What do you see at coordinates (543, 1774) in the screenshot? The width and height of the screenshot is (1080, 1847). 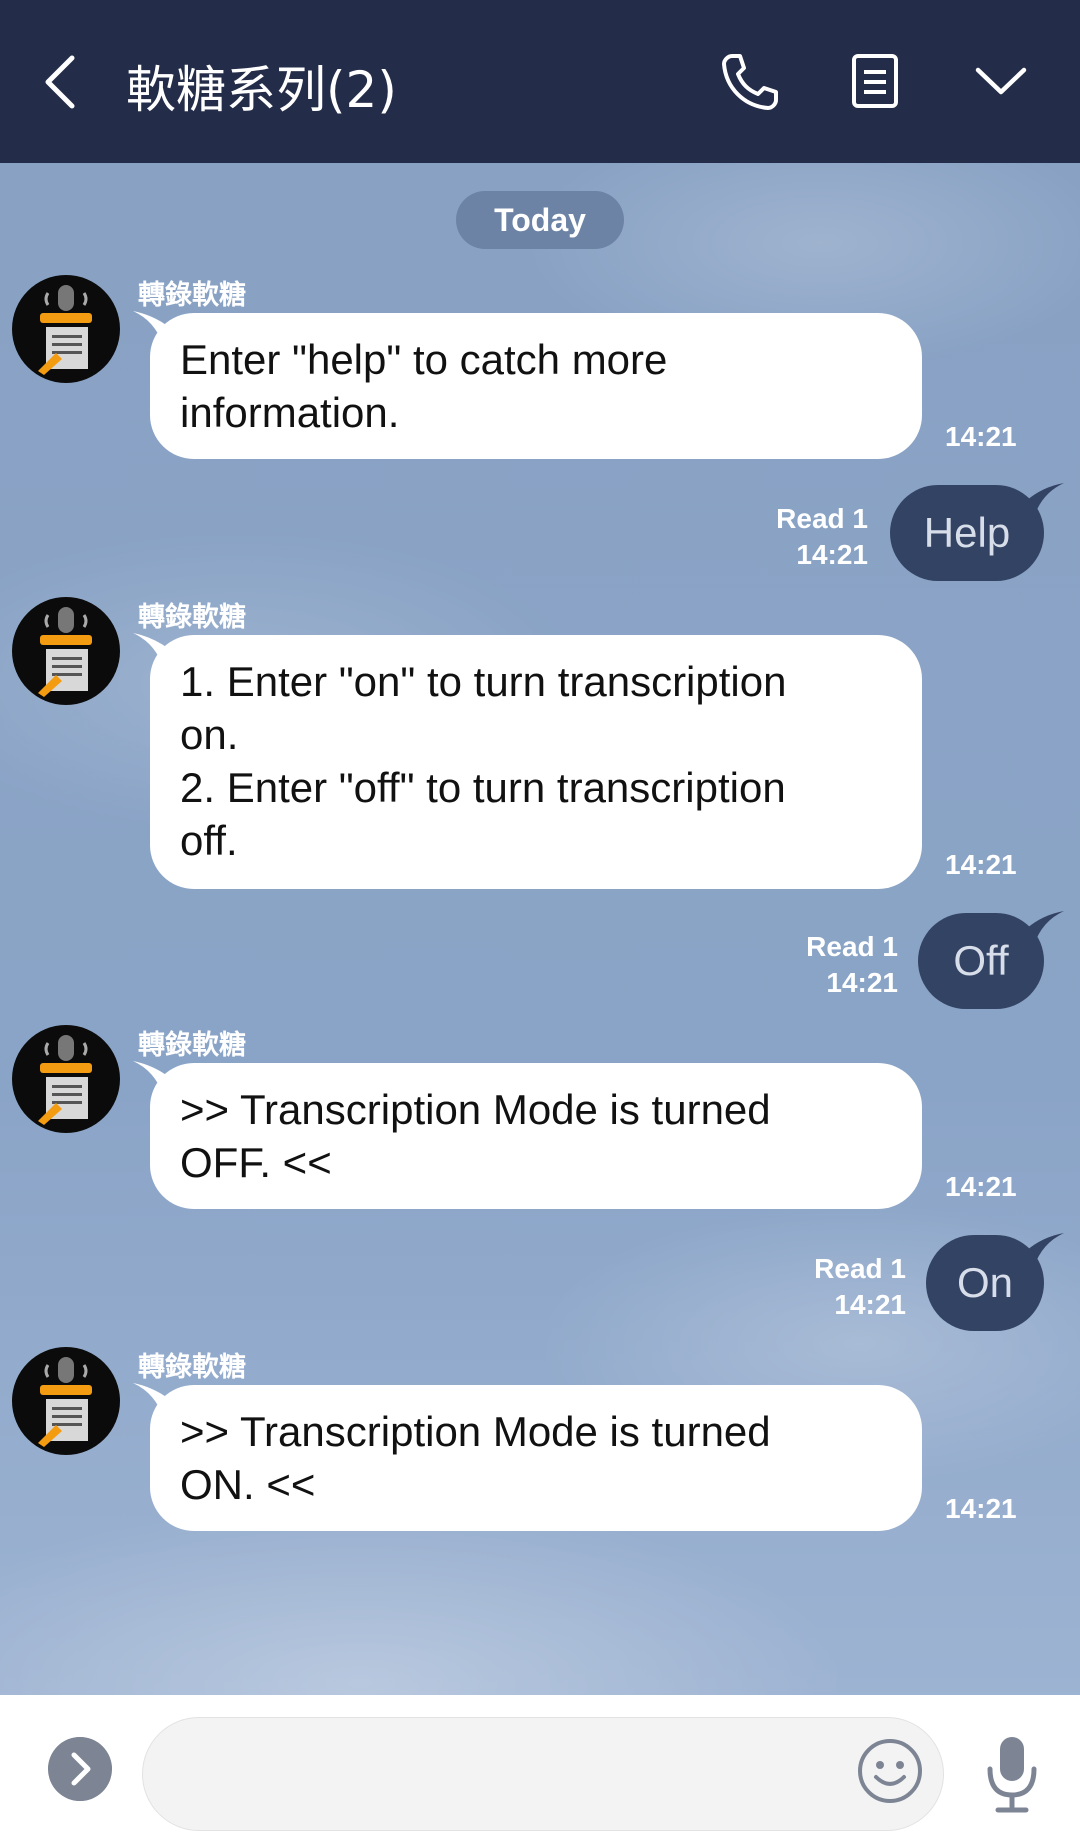 I see `message-input` at bounding box center [543, 1774].